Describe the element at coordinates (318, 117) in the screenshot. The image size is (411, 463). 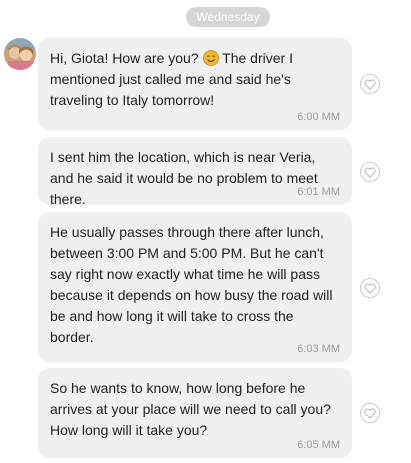
I see `message-timestamp: 6:00 MM` at that location.